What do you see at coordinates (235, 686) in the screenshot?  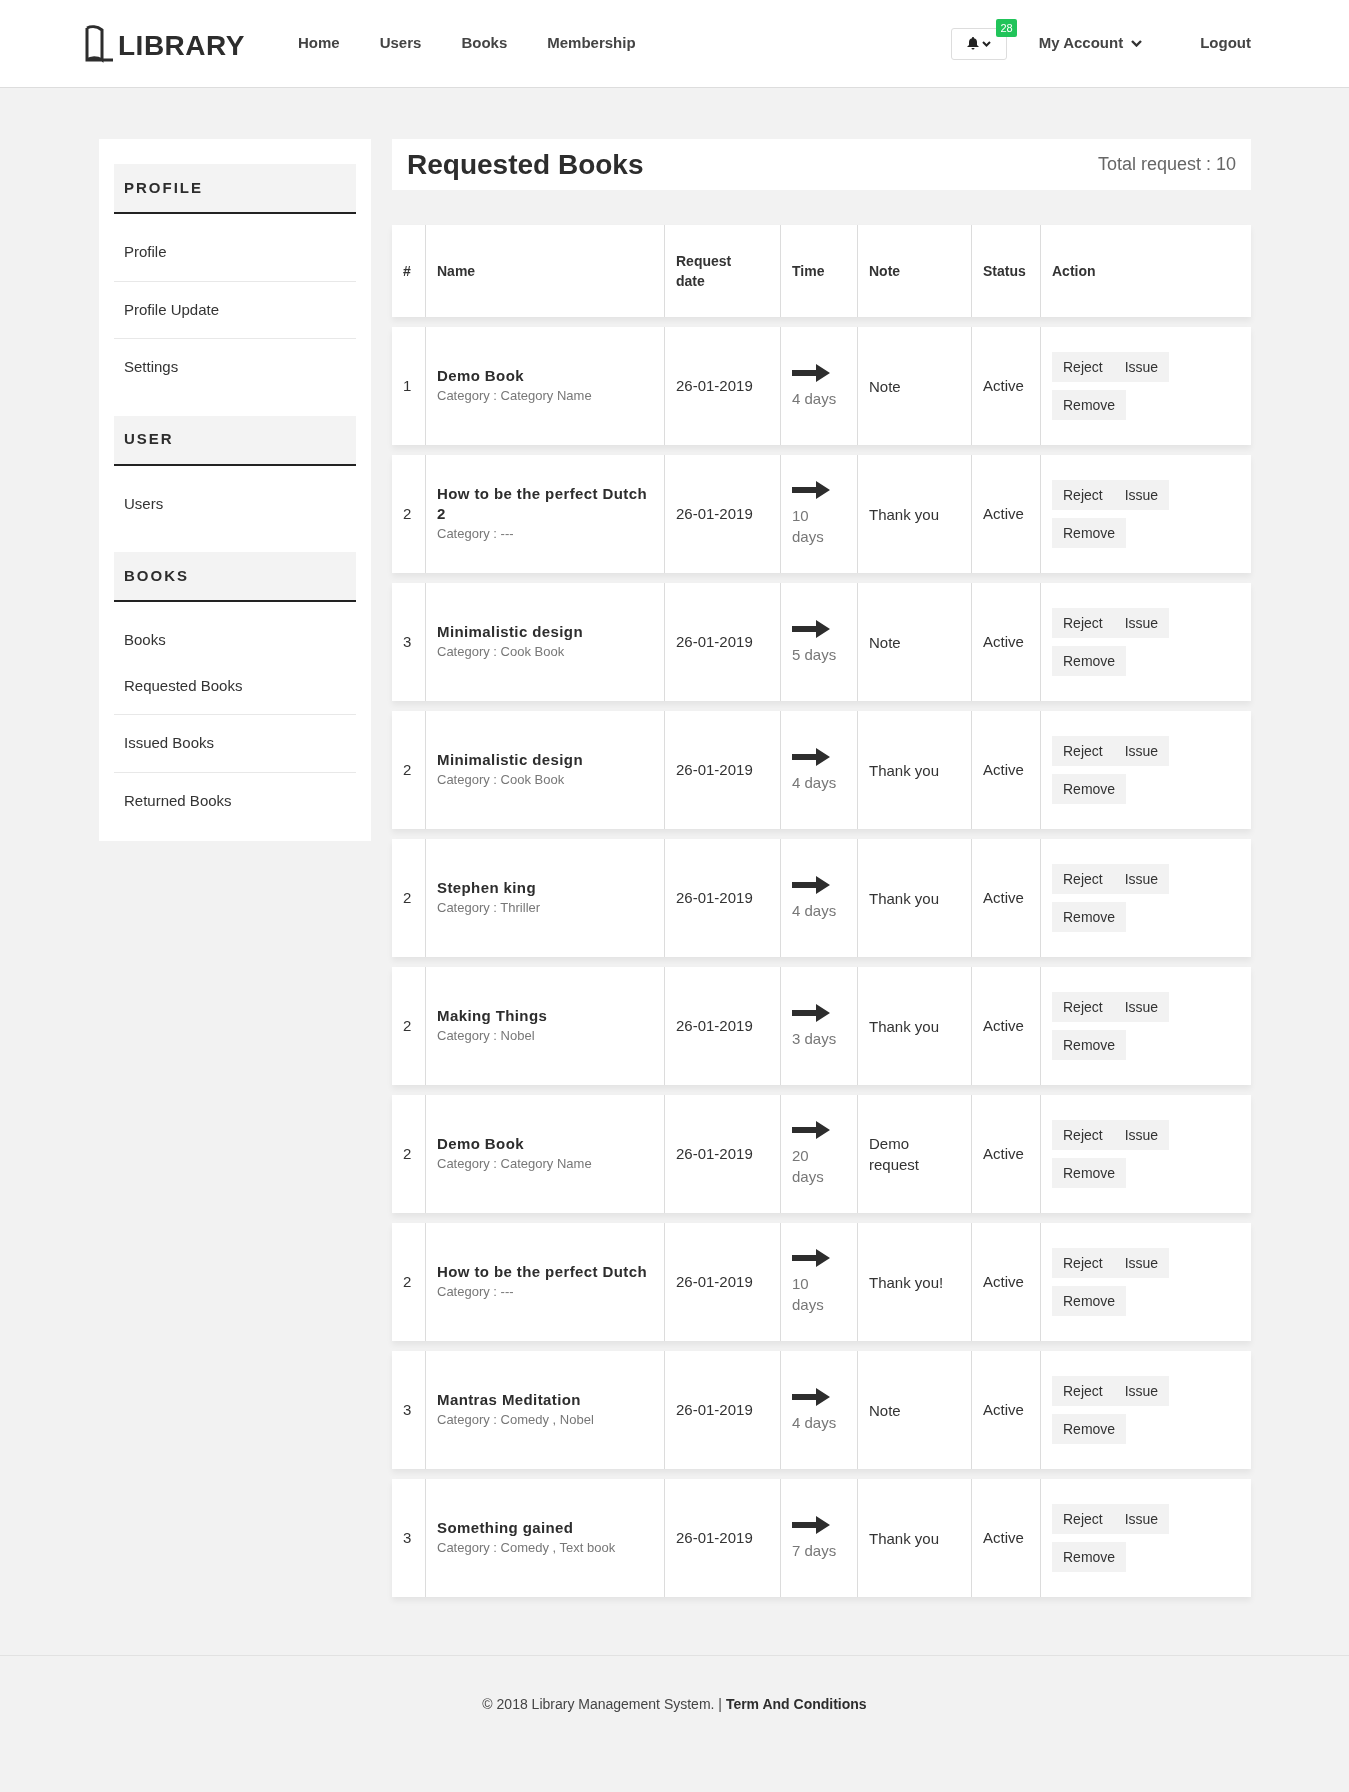 I see `sidebar-link: Requested Books` at bounding box center [235, 686].